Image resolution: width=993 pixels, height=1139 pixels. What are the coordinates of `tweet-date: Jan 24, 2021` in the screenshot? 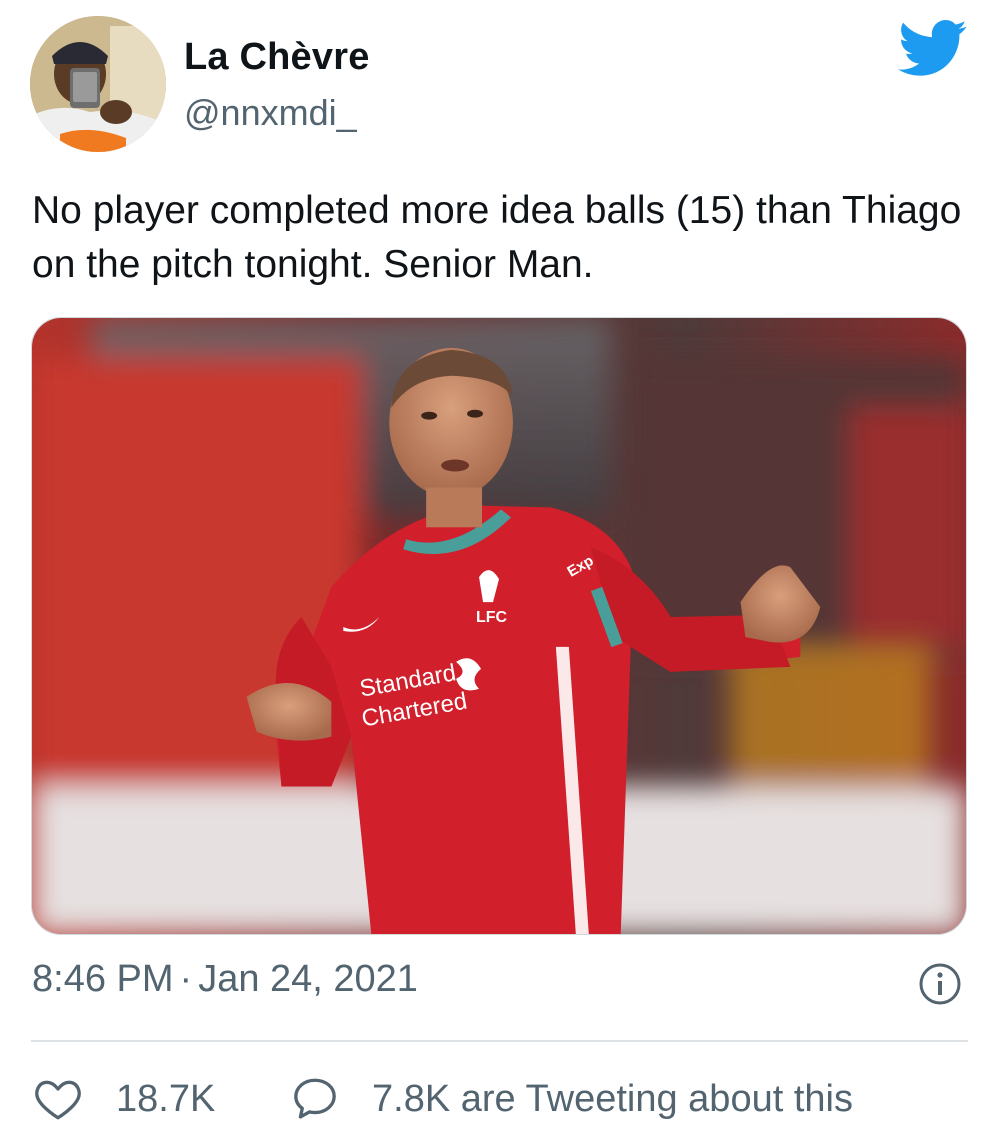 It's located at (308, 979).